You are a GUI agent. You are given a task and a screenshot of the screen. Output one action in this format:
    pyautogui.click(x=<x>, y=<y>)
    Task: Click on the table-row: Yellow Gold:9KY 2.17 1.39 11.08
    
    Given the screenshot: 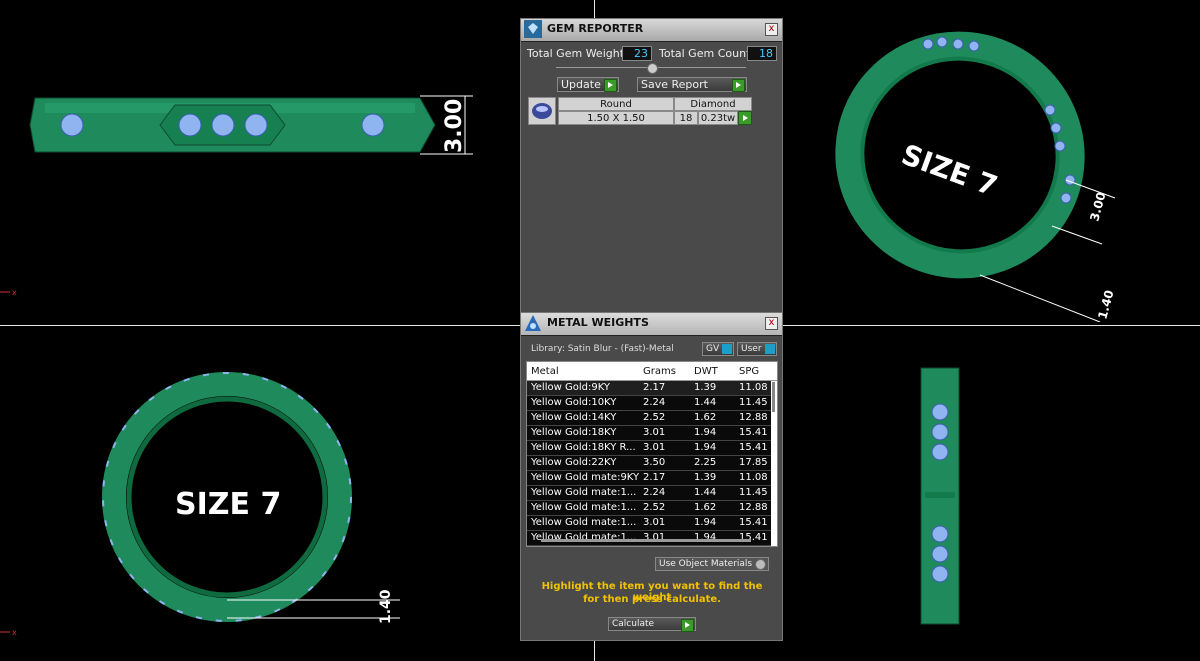 What is the action you would take?
    pyautogui.click(x=649, y=388)
    